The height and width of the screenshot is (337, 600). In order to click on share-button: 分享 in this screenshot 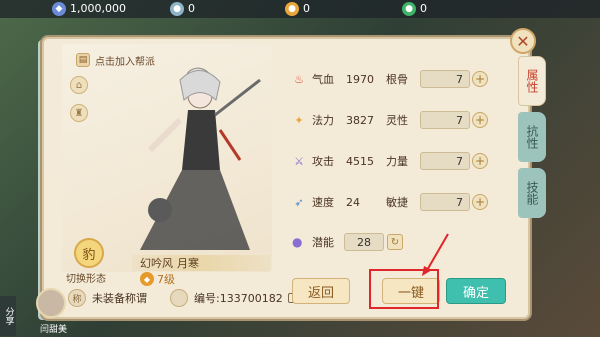, I will do `click(8, 316)`.